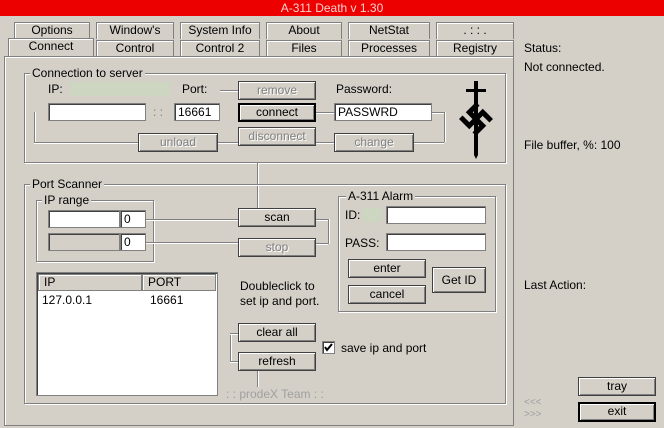 This screenshot has height=428, width=664. Describe the element at coordinates (617, 386) in the screenshot. I see `tray-button: tray` at that location.